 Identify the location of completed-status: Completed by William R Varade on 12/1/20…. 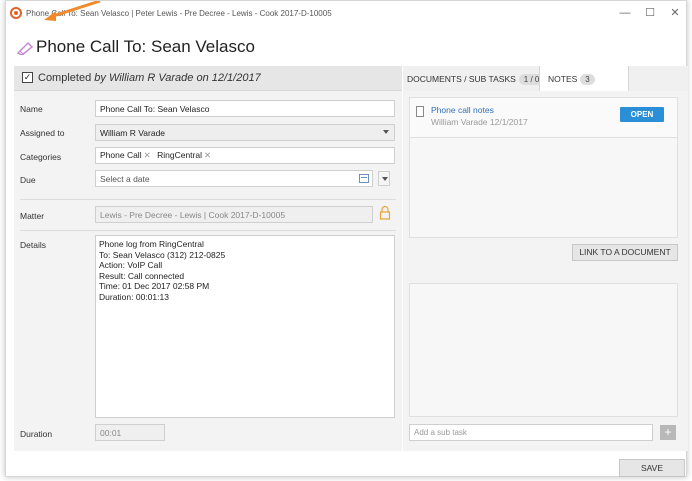
(149, 78).